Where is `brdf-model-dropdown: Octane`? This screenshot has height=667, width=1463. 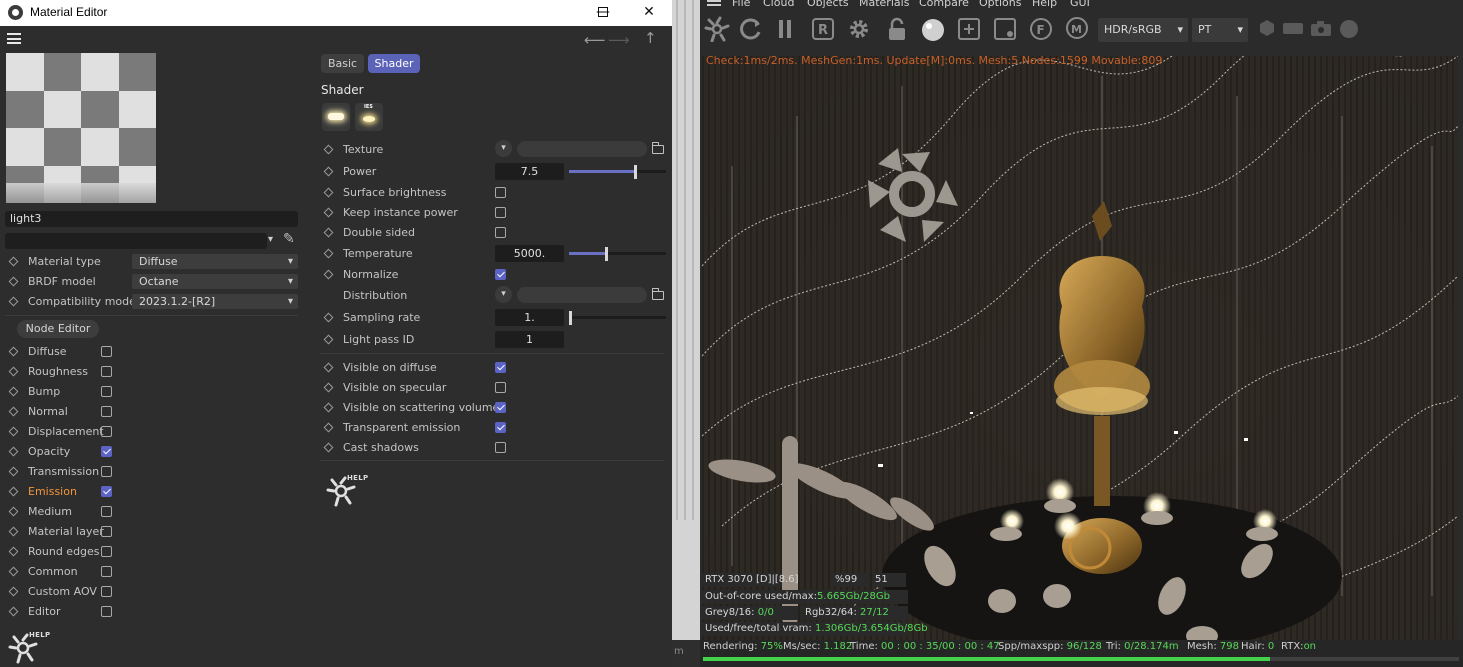
brdf-model-dropdown: Octane is located at coordinates (215, 281).